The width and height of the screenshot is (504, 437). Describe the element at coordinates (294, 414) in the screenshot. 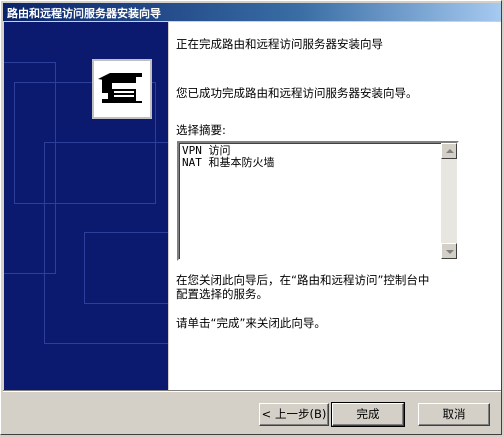

I see `back-button: < 上一步(B)` at that location.